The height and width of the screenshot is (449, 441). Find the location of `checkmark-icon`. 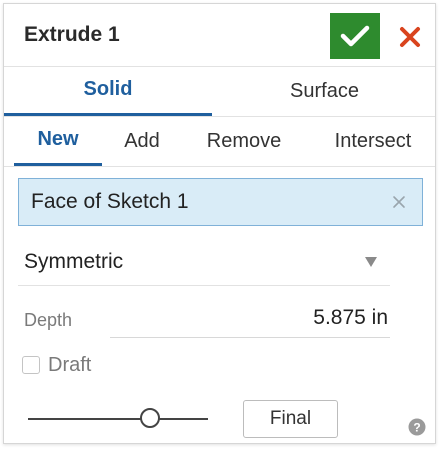

checkmark-icon is located at coordinates (355, 36).